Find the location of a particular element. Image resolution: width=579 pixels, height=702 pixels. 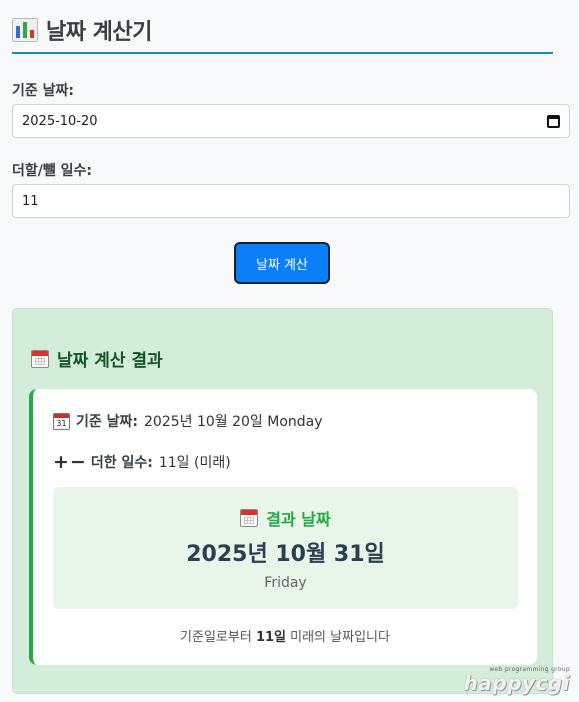

page-title-text: 날짜 계산기 is located at coordinates (99, 32).